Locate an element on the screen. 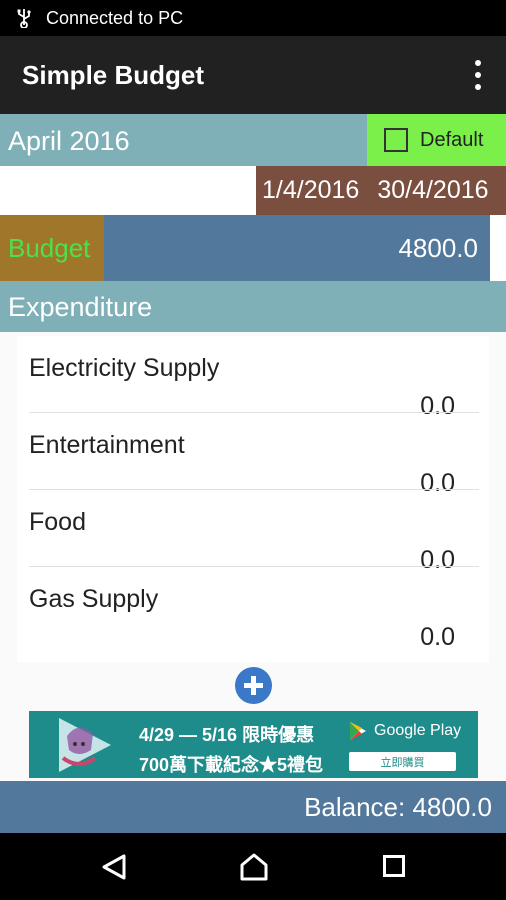  item-name: Gas Supply is located at coordinates (94, 599).